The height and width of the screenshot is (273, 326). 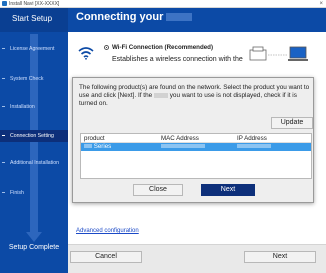 What do you see at coordinates (94, 138) in the screenshot?
I see `column-product: product` at bounding box center [94, 138].